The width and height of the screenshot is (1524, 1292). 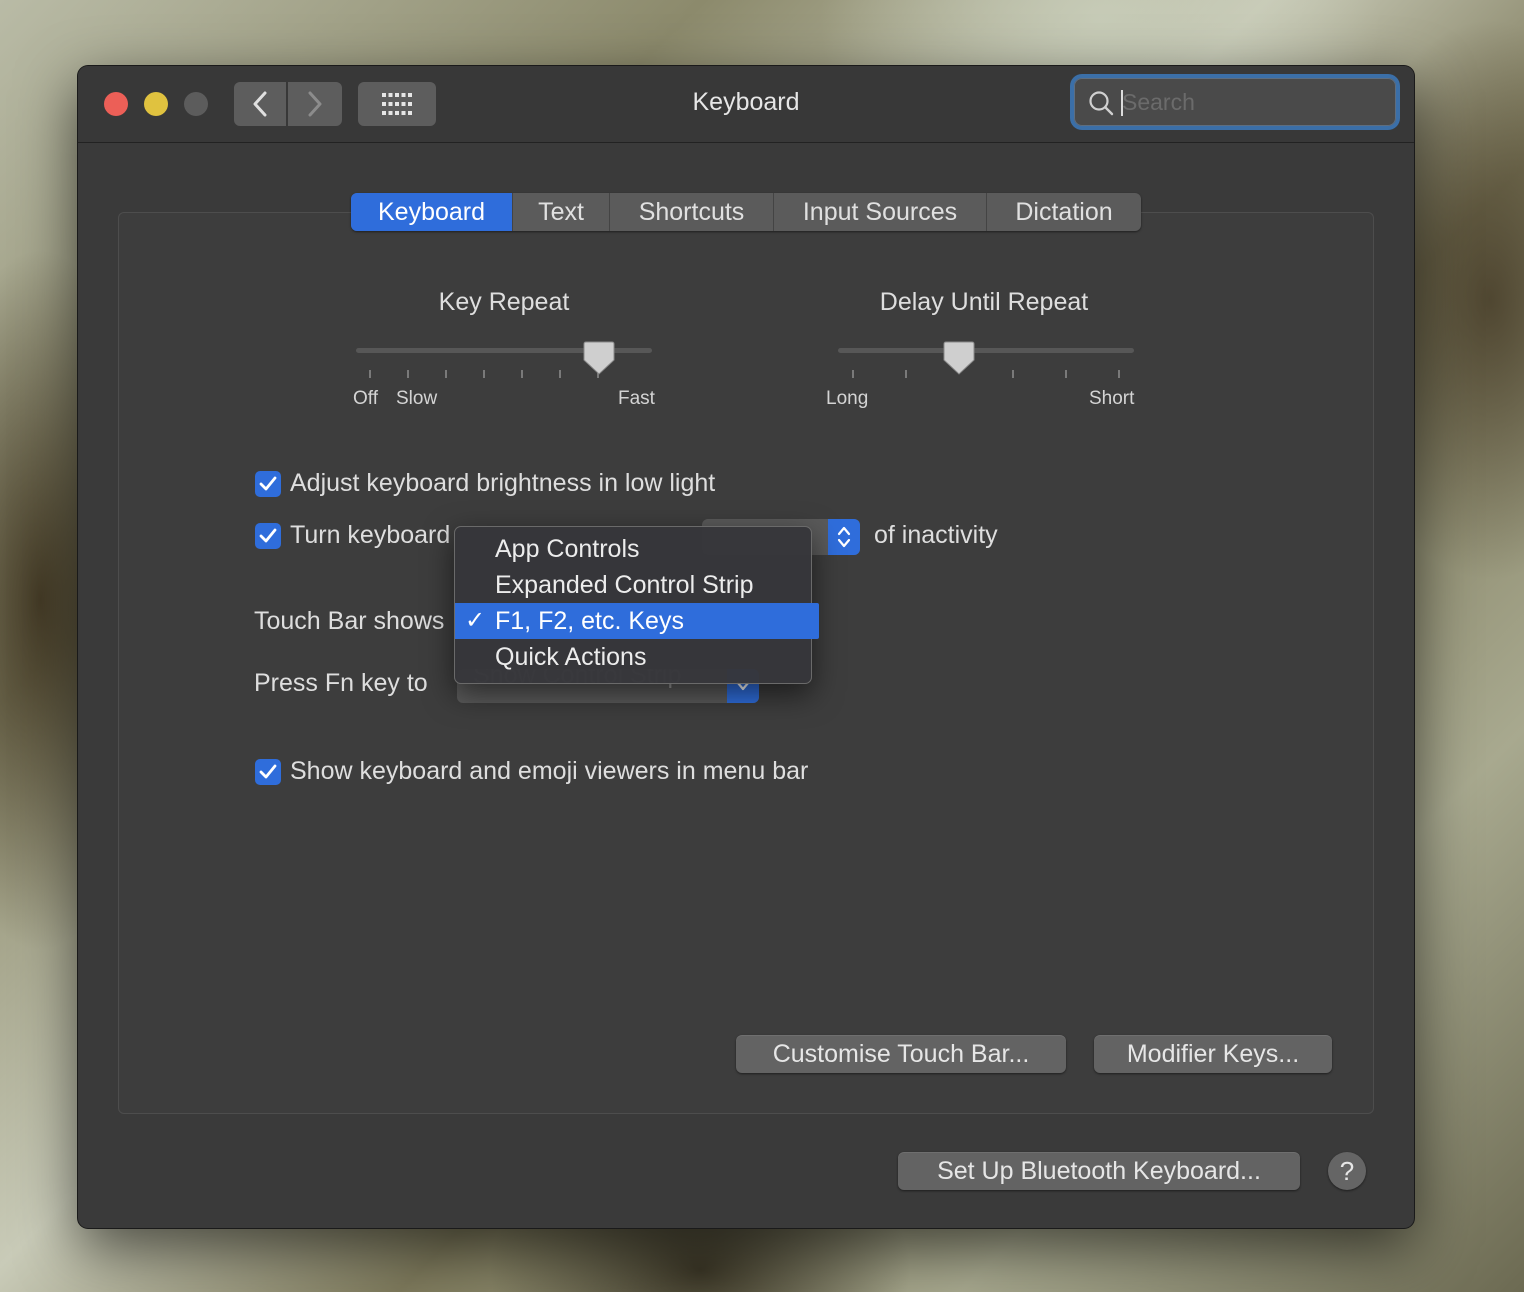 I want to click on turn-off-backlight-checkbox, so click(x=268, y=536).